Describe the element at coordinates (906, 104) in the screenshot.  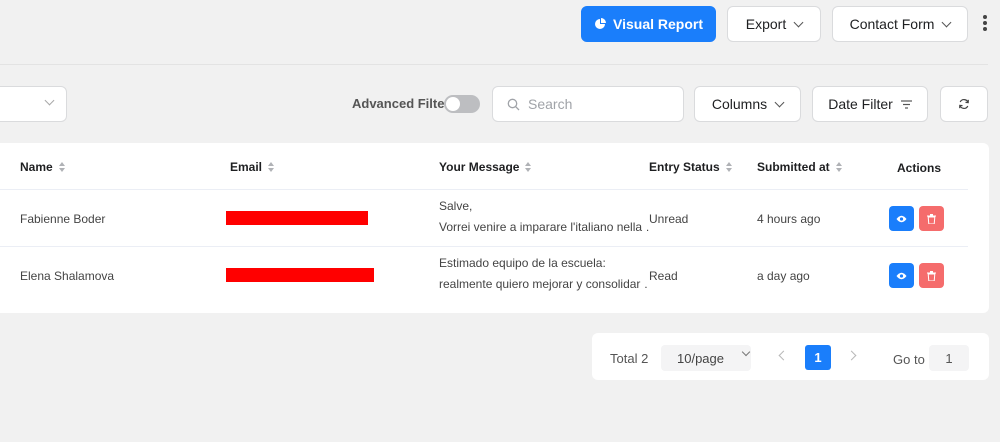
I see `filter-lines-icon` at that location.